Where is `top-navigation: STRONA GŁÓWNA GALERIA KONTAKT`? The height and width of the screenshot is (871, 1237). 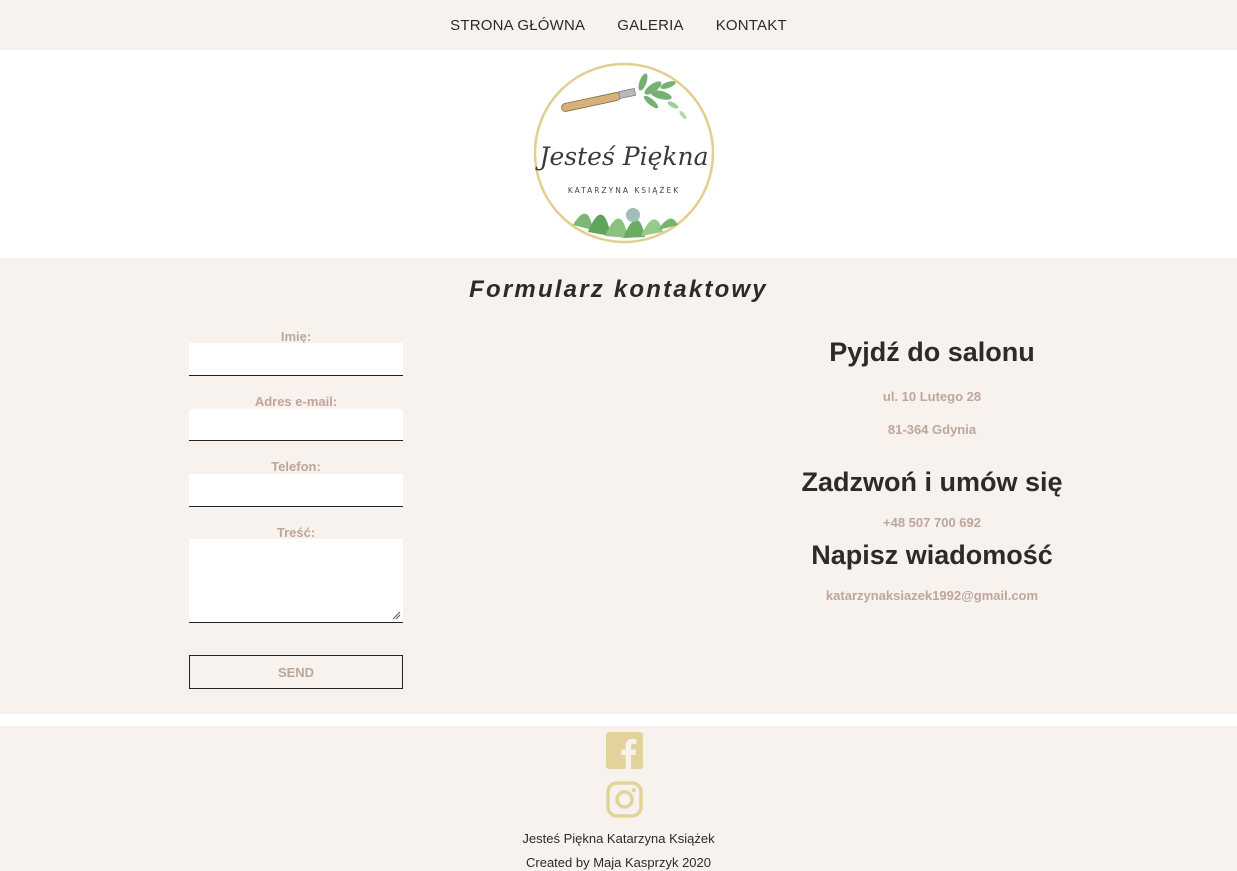 top-navigation: STRONA GŁÓWNA GALERIA KONTAKT is located at coordinates (618, 25).